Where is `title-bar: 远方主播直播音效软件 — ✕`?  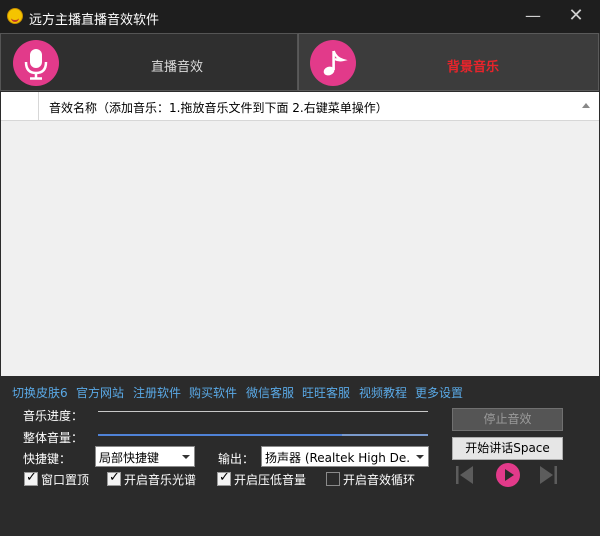
title-bar: 远方主播直播音效软件 — ✕ is located at coordinates (300, 16).